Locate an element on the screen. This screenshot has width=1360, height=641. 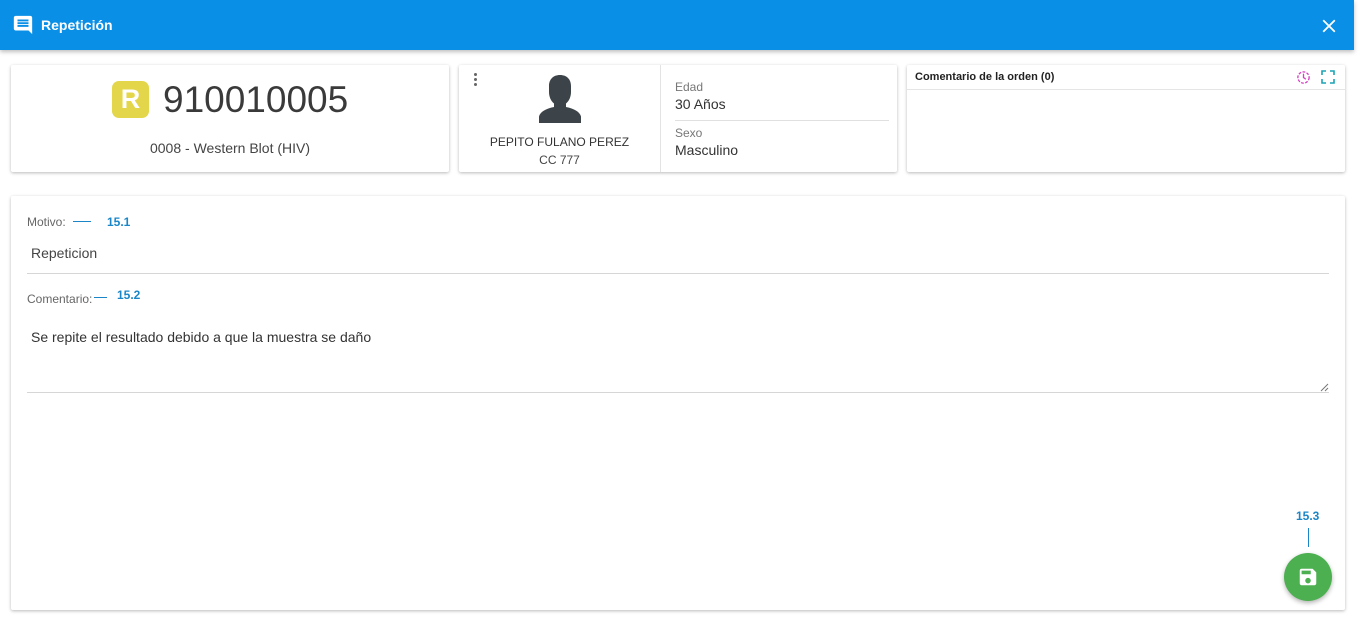
sex-value: Masculino is located at coordinates (707, 150).